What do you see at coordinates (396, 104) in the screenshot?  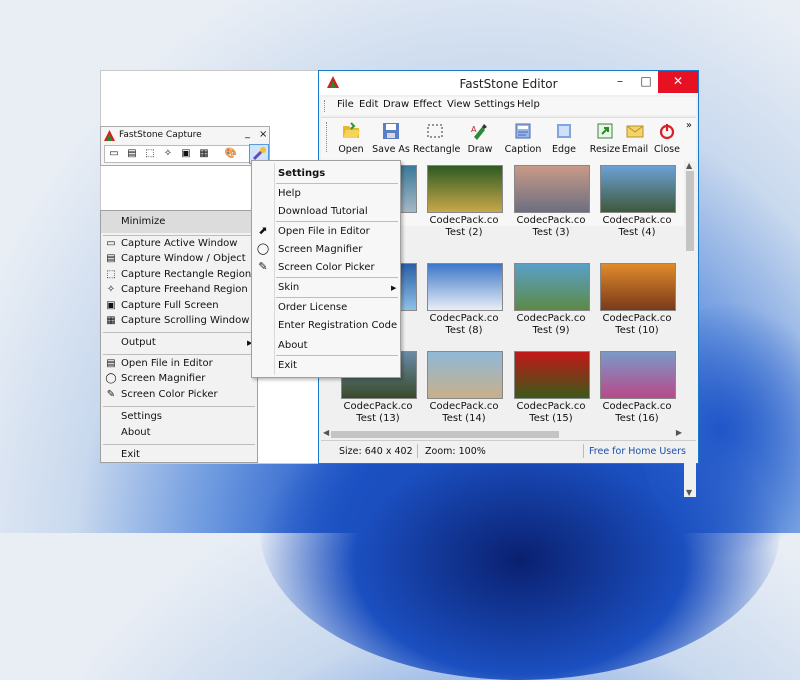 I see `menu-draw: Draw` at bounding box center [396, 104].